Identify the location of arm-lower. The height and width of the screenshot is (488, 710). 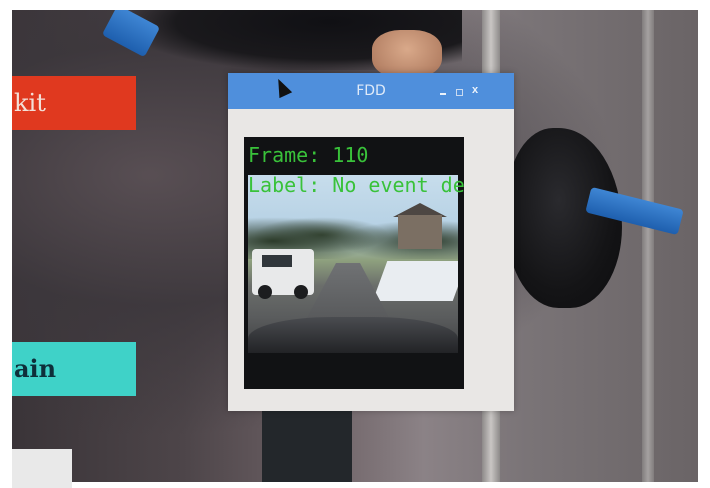
(307, 446).